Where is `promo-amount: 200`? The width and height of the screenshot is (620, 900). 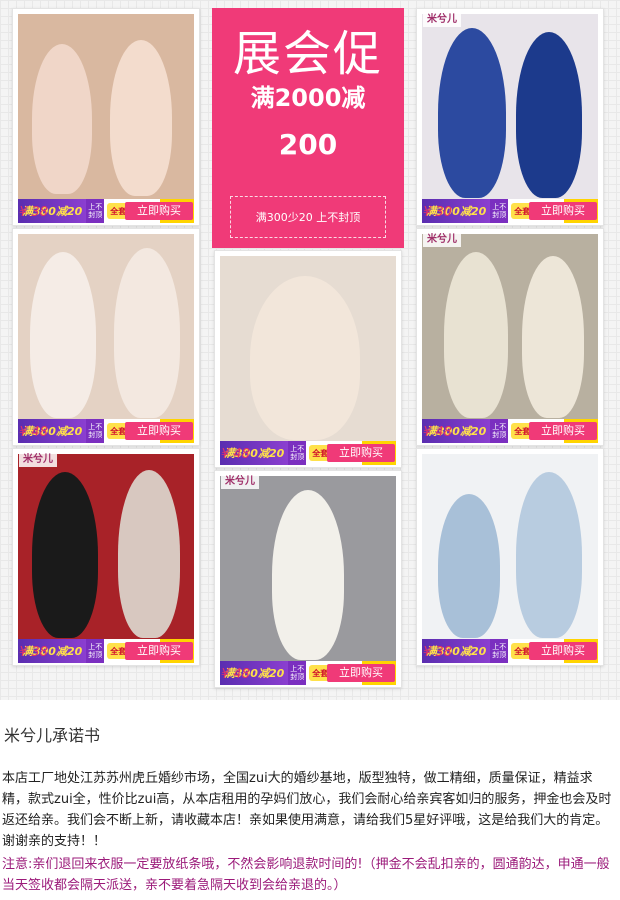
promo-amount: 200 is located at coordinates (308, 144).